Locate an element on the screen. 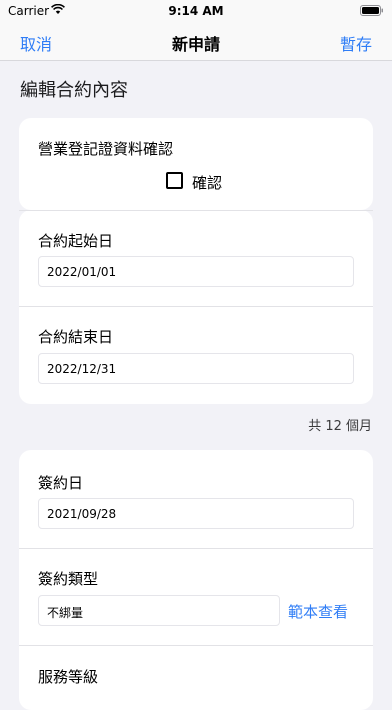  battery-icon is located at coordinates (371, 10).